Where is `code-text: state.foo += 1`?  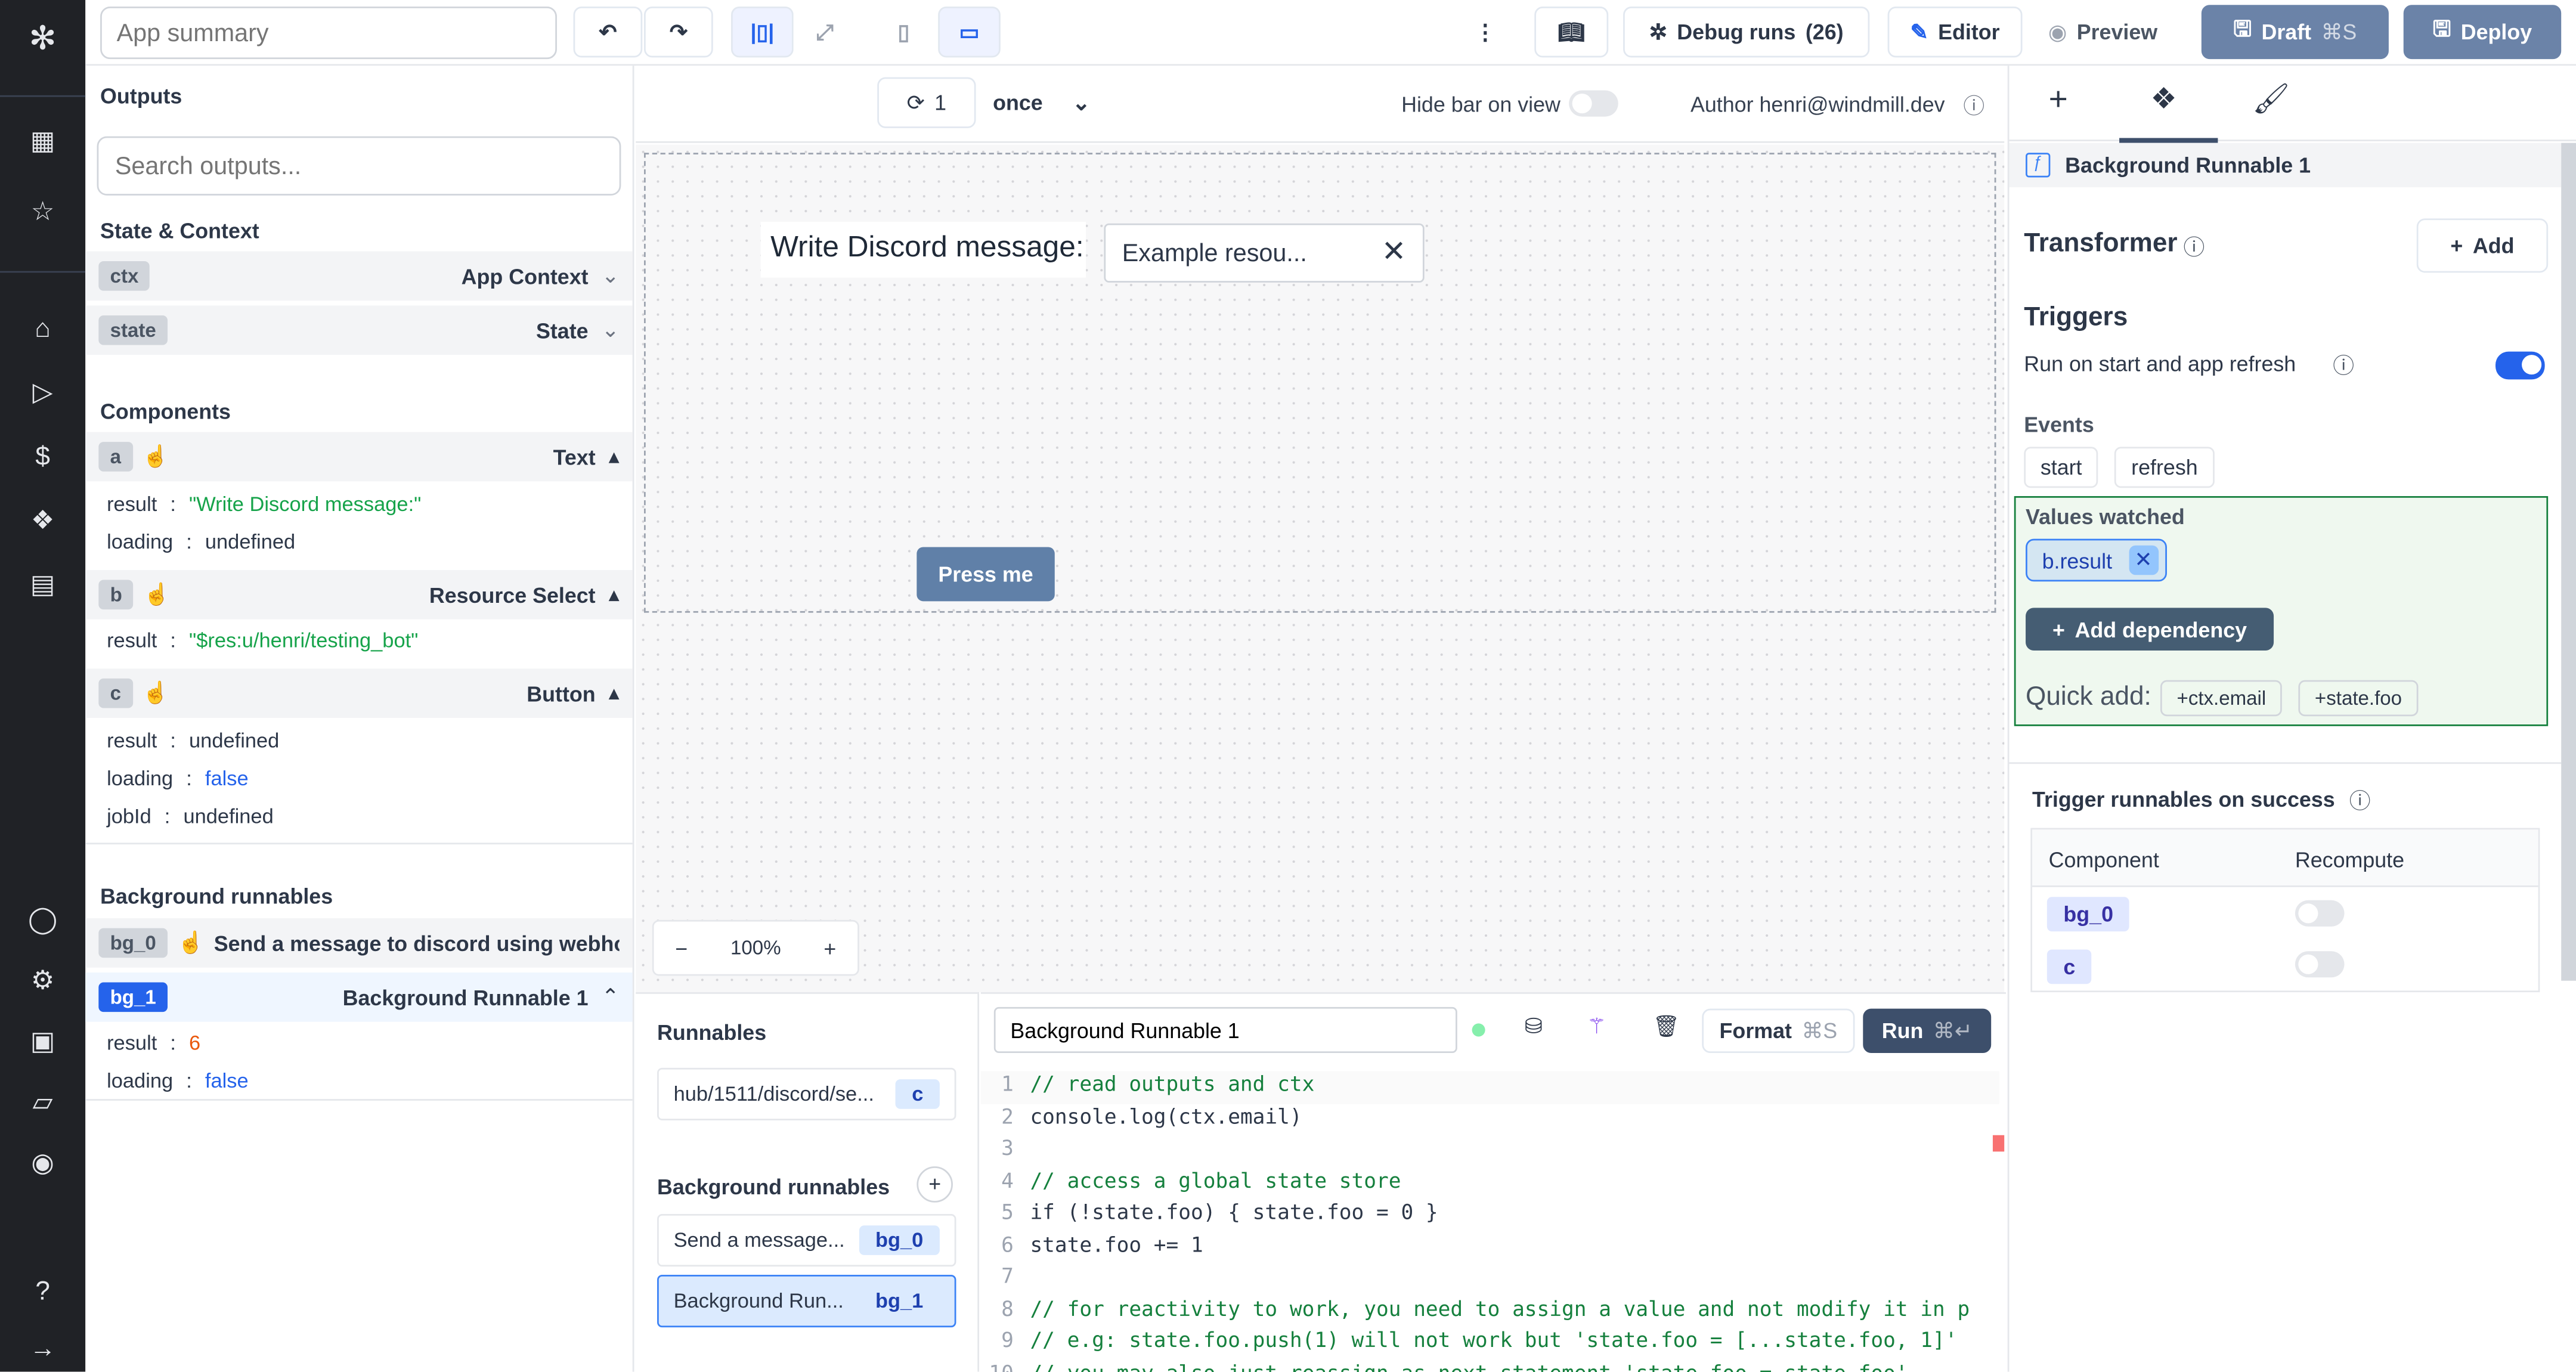
code-text: state.foo += 1 is located at coordinates (1117, 1243).